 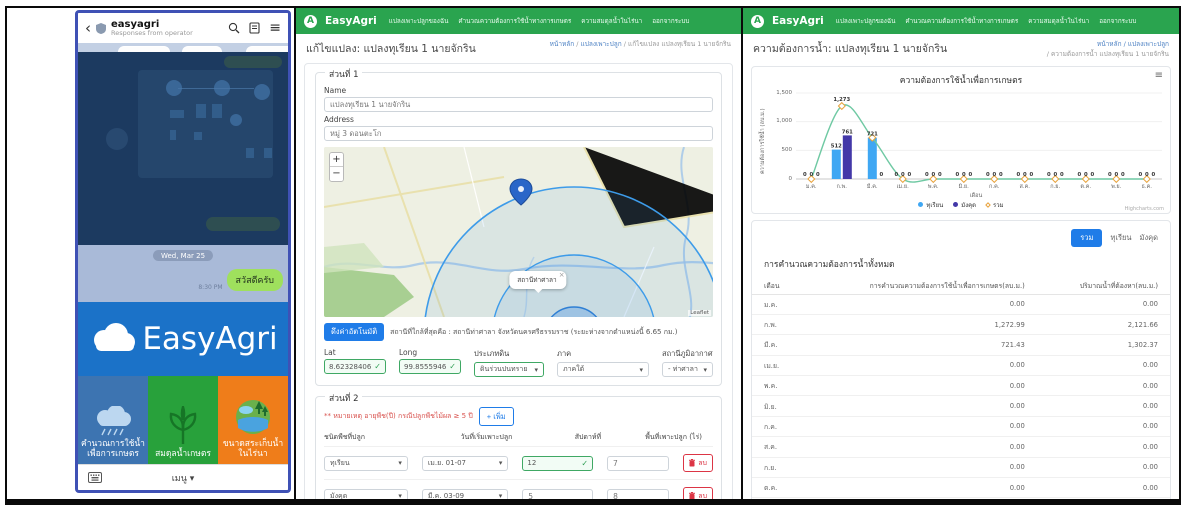 What do you see at coordinates (183, 148) in the screenshot?
I see `shared-image-dimmed` at bounding box center [183, 148].